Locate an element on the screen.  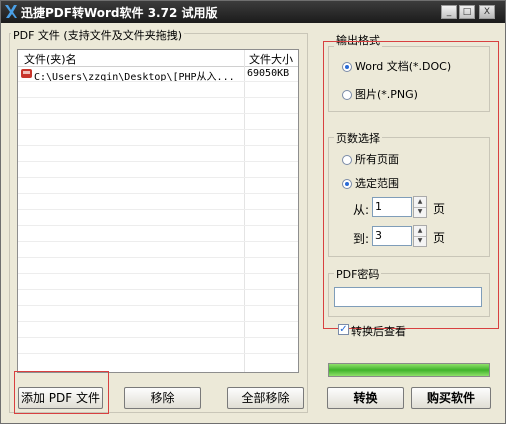
file-list-header: 文件(夹)名 文件大小 is located at coordinates (158, 58).